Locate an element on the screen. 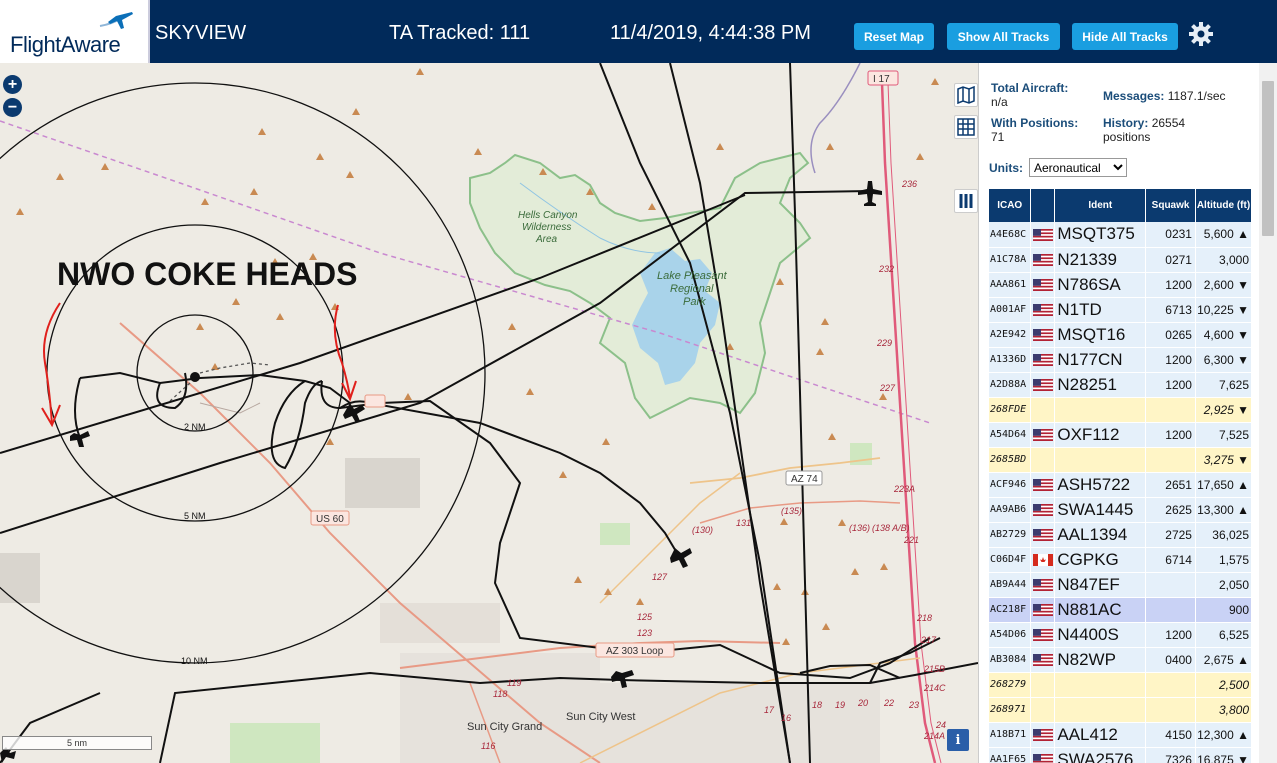 The width and height of the screenshot is (1277, 763). exit-119: 119 is located at coordinates (514, 683).